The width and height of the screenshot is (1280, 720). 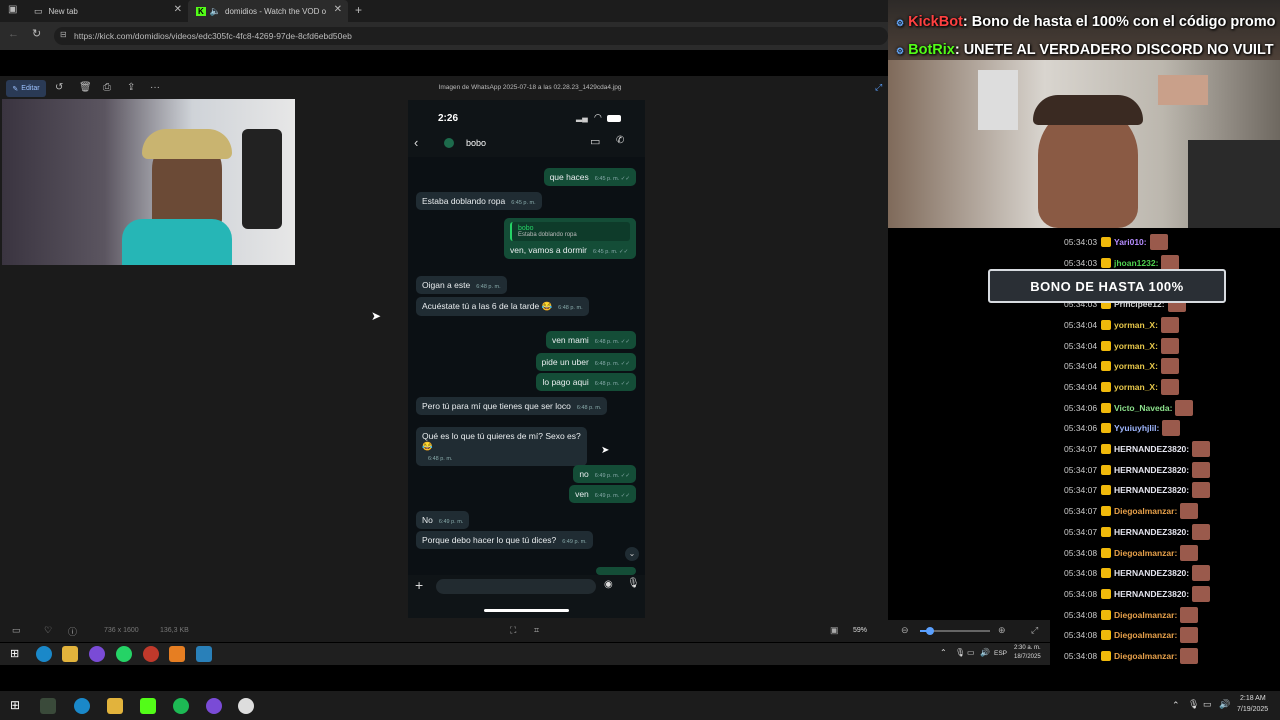 I want to click on mic-icon: 🎙, so click(x=633, y=583).